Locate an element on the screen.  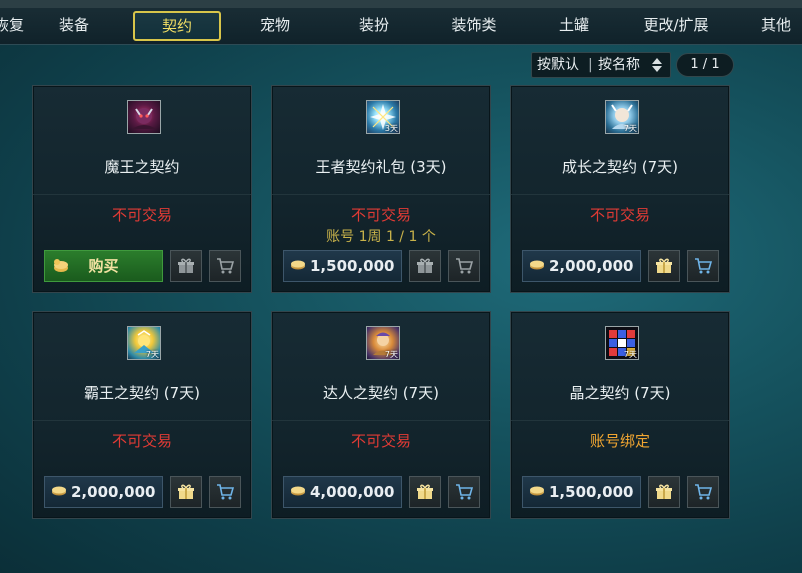
item-name: 王者契约礼包 (3天) is located at coordinates (381, 167).